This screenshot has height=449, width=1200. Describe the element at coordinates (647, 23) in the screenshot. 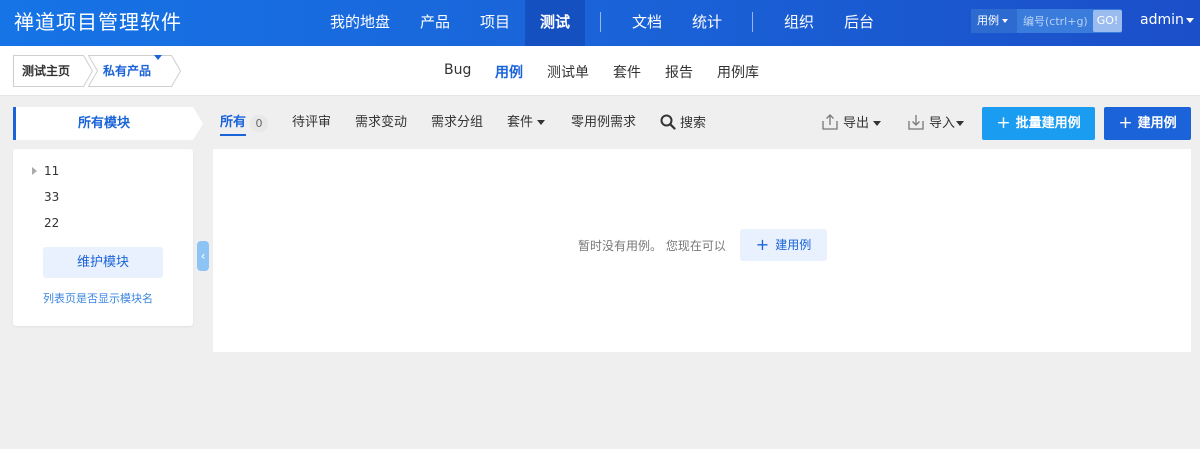

I see `nav-doc: 文档` at that location.